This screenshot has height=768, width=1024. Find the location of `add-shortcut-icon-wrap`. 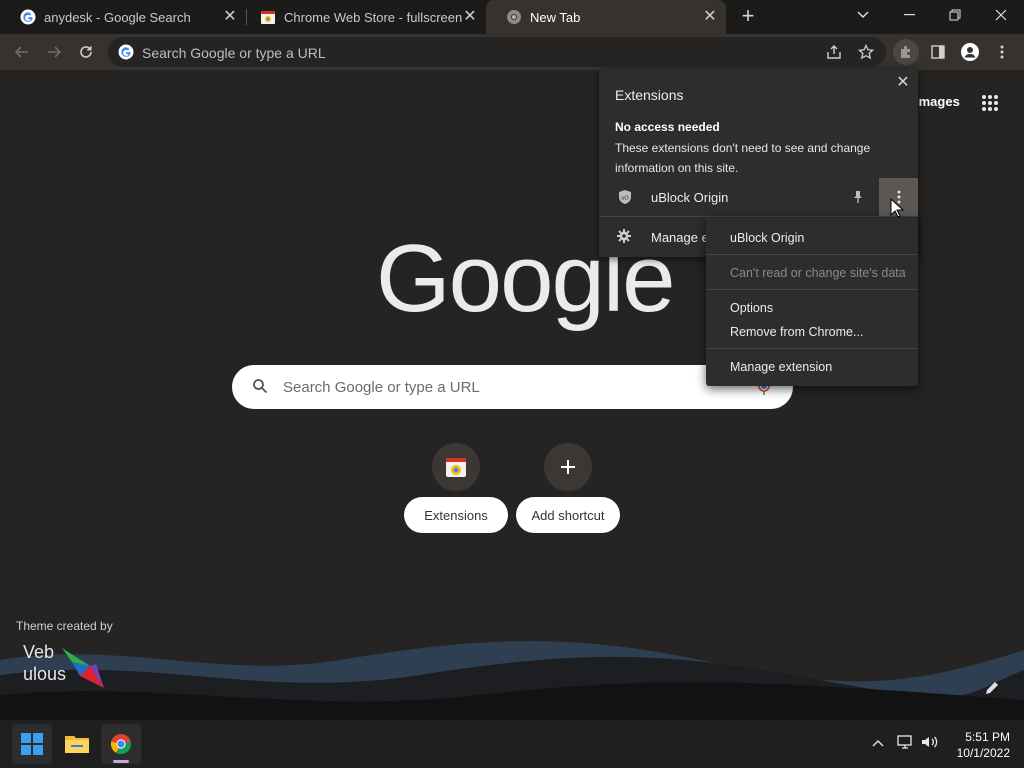

add-shortcut-icon-wrap is located at coordinates (568, 467).